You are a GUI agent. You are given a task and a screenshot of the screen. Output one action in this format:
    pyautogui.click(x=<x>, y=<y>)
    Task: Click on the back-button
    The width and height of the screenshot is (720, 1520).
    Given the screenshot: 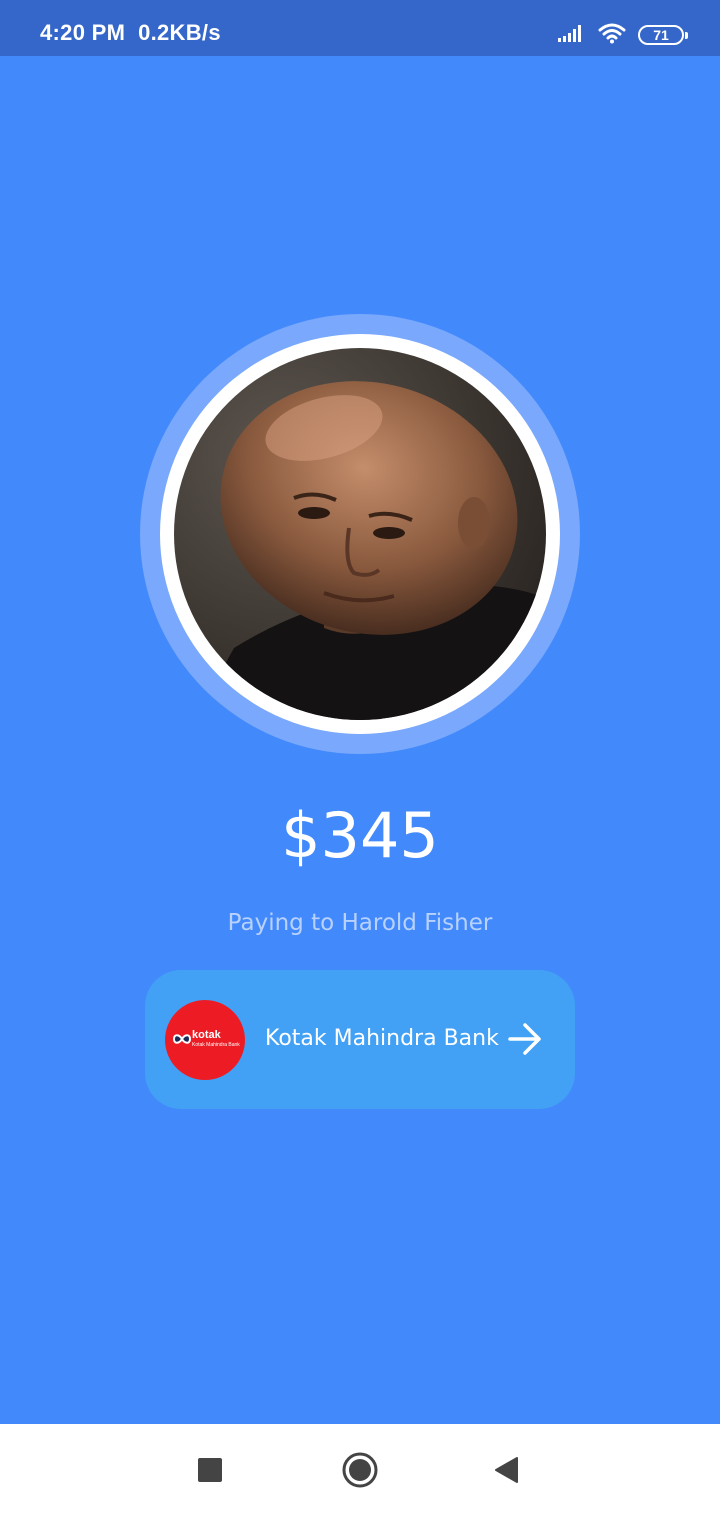 What is the action you would take?
    pyautogui.click(x=506, y=1472)
    